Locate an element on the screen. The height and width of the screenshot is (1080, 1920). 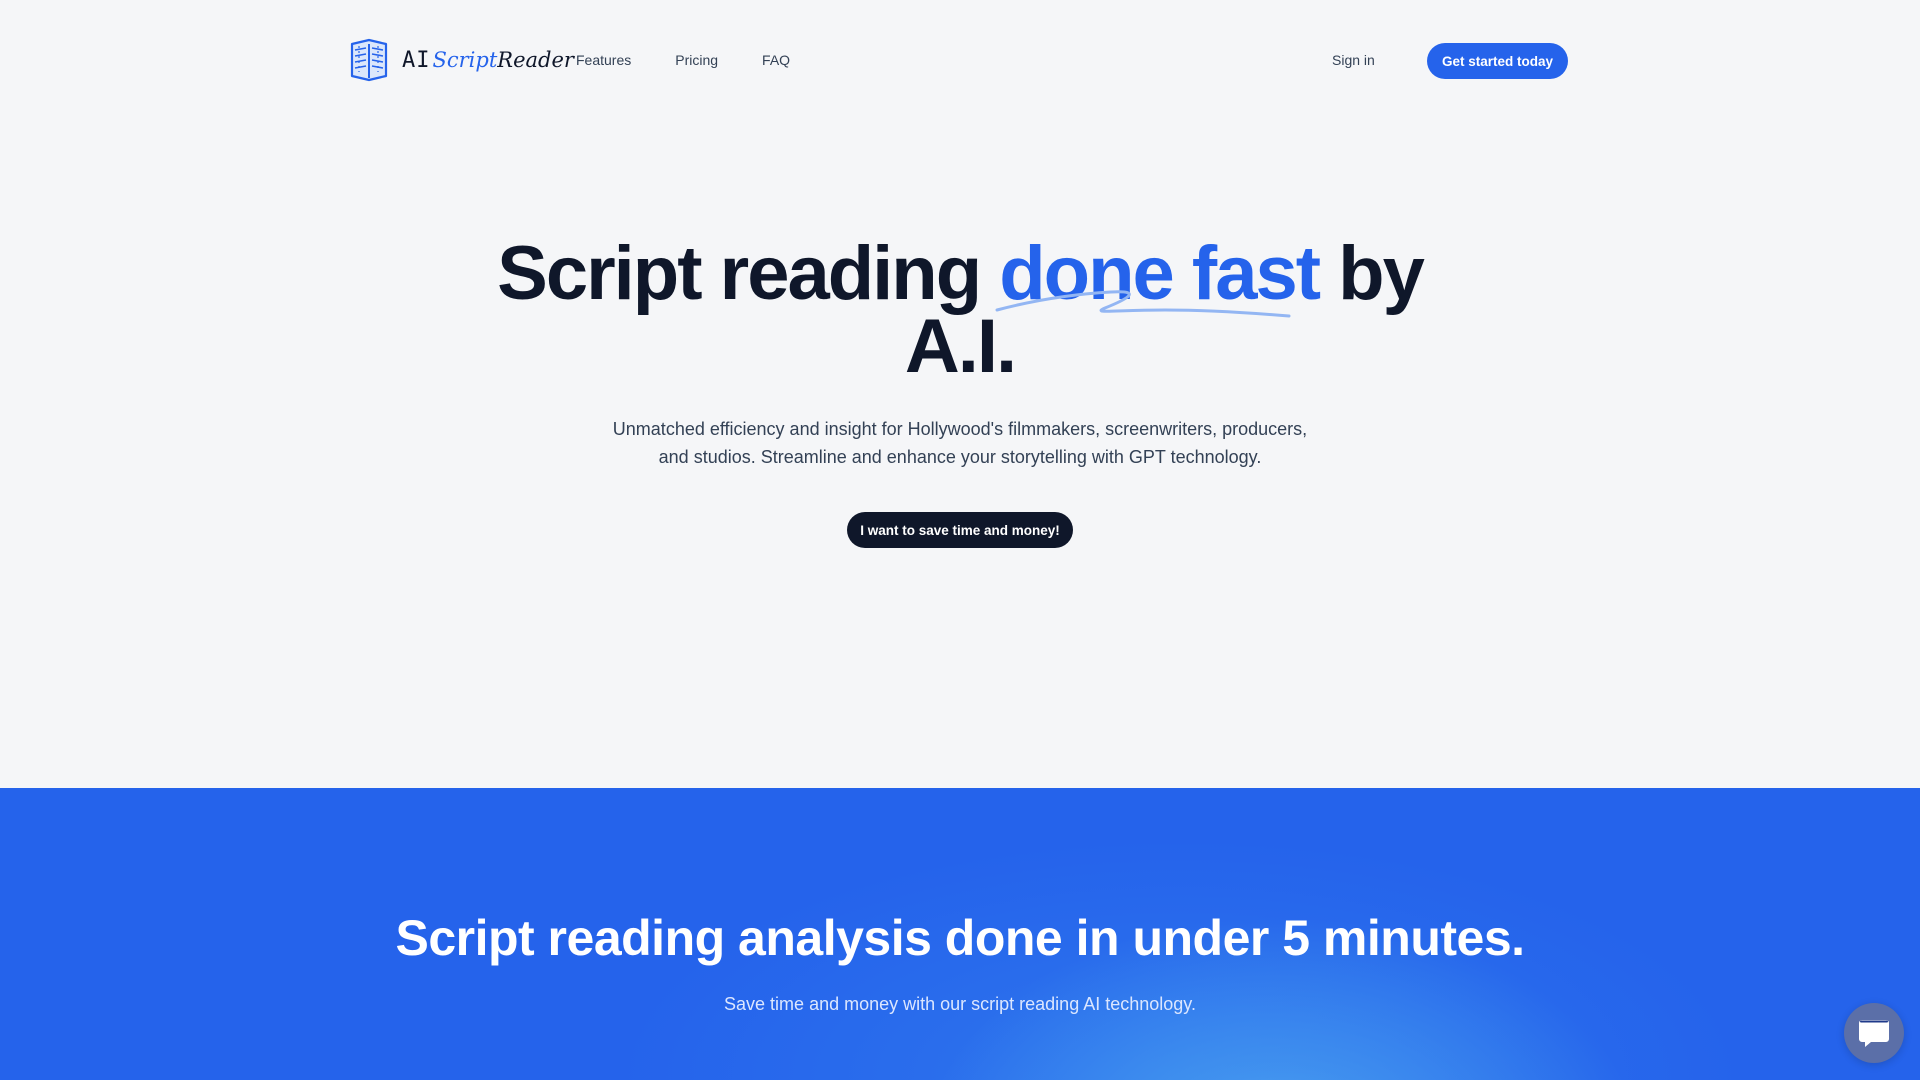
nav-link-features: Features is located at coordinates (603, 60).